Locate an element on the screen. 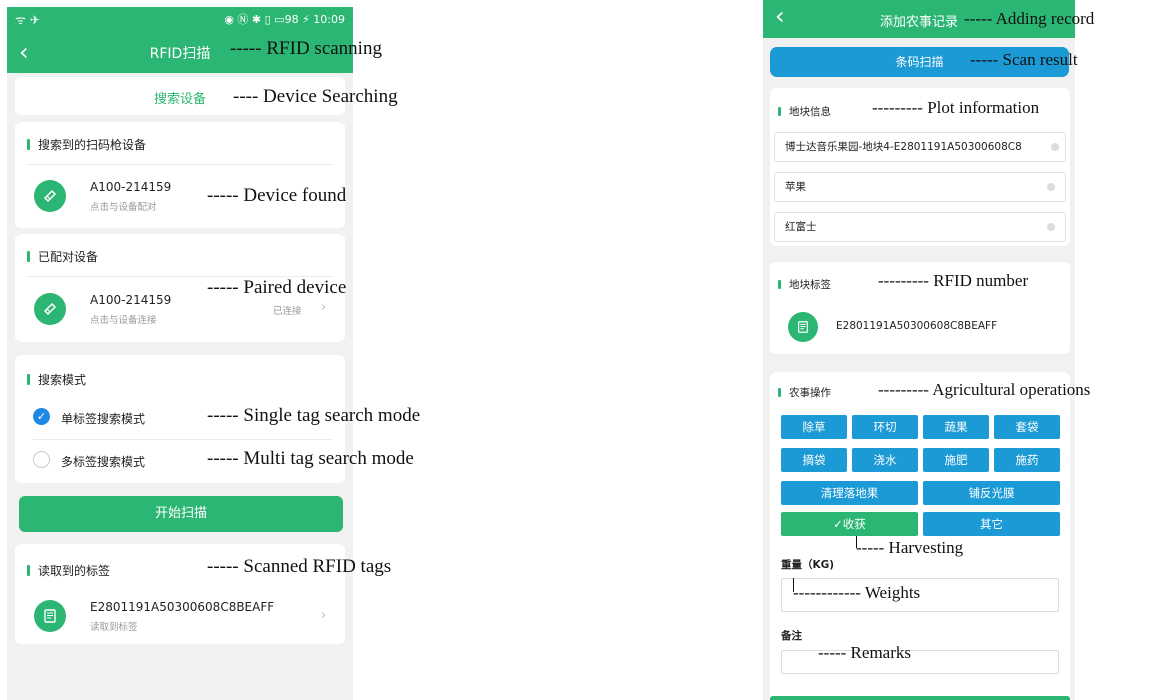 Image resolution: width=1165 pixels, height=700 pixels. status-left-icons: ᯤ ✈ is located at coordinates (27, 20).